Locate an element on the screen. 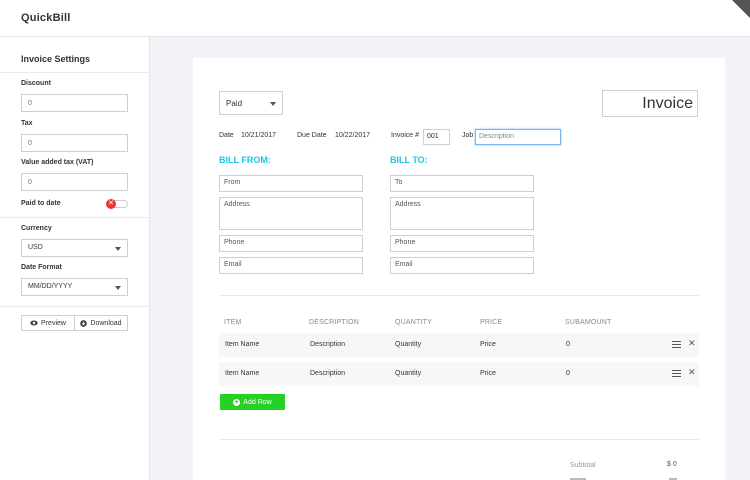 The width and height of the screenshot is (750, 480). bill-from-heading: BILL FROM: is located at coordinates (245, 160).